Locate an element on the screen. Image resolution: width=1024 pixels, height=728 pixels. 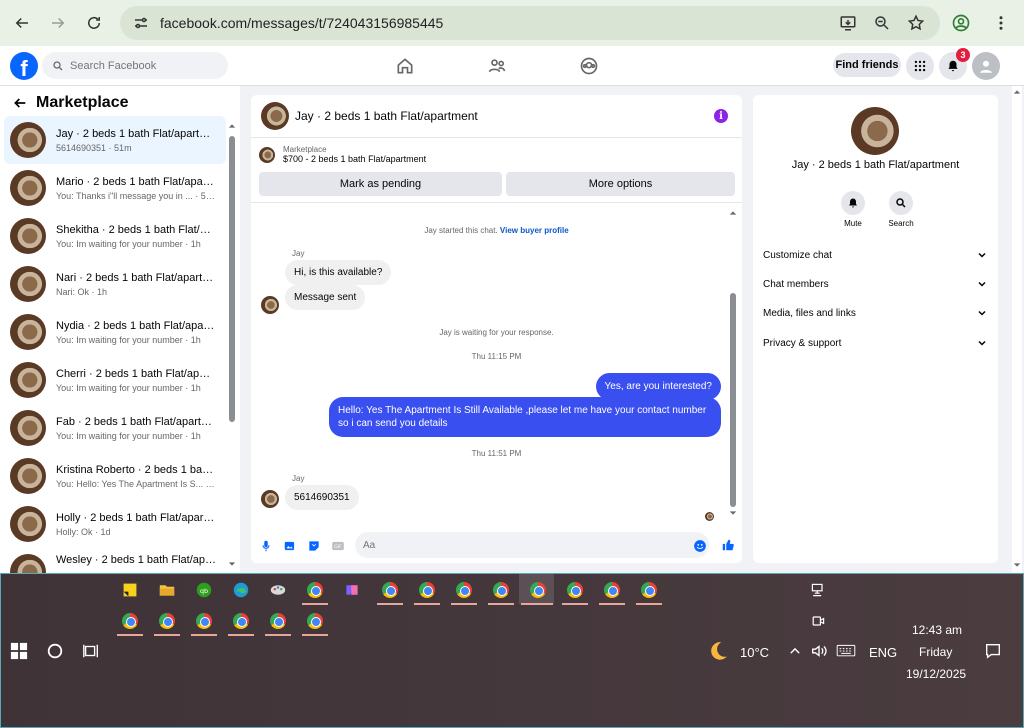
facebook-search is located at coordinates (135, 65).